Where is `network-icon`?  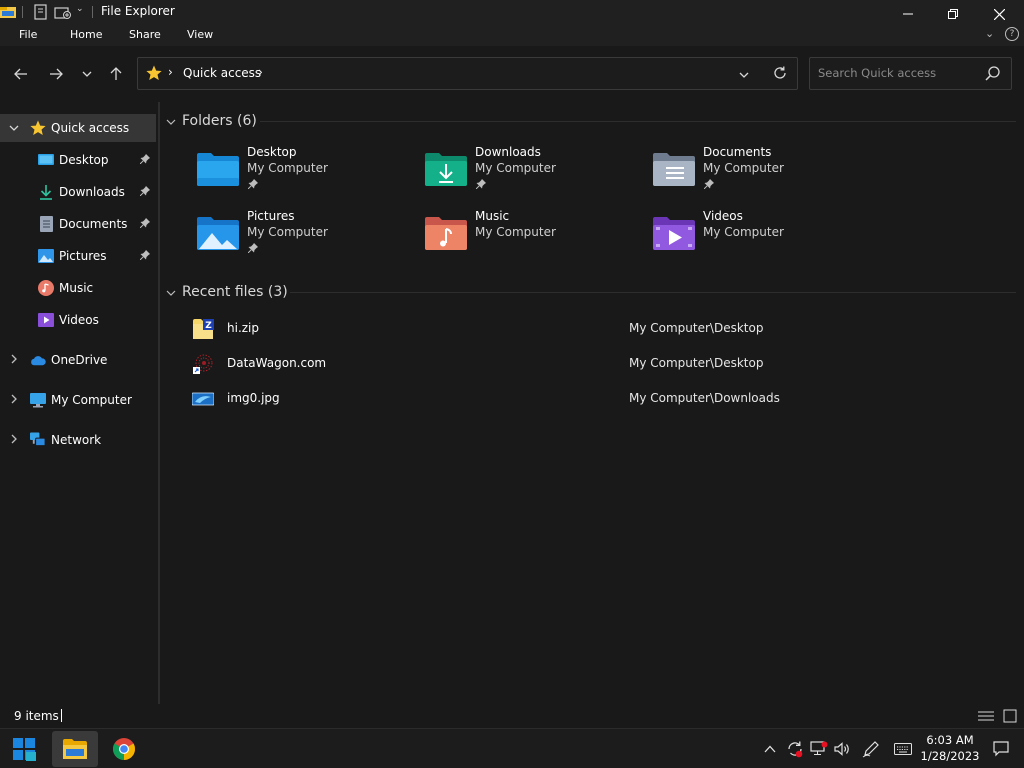 network-icon is located at coordinates (38, 440).